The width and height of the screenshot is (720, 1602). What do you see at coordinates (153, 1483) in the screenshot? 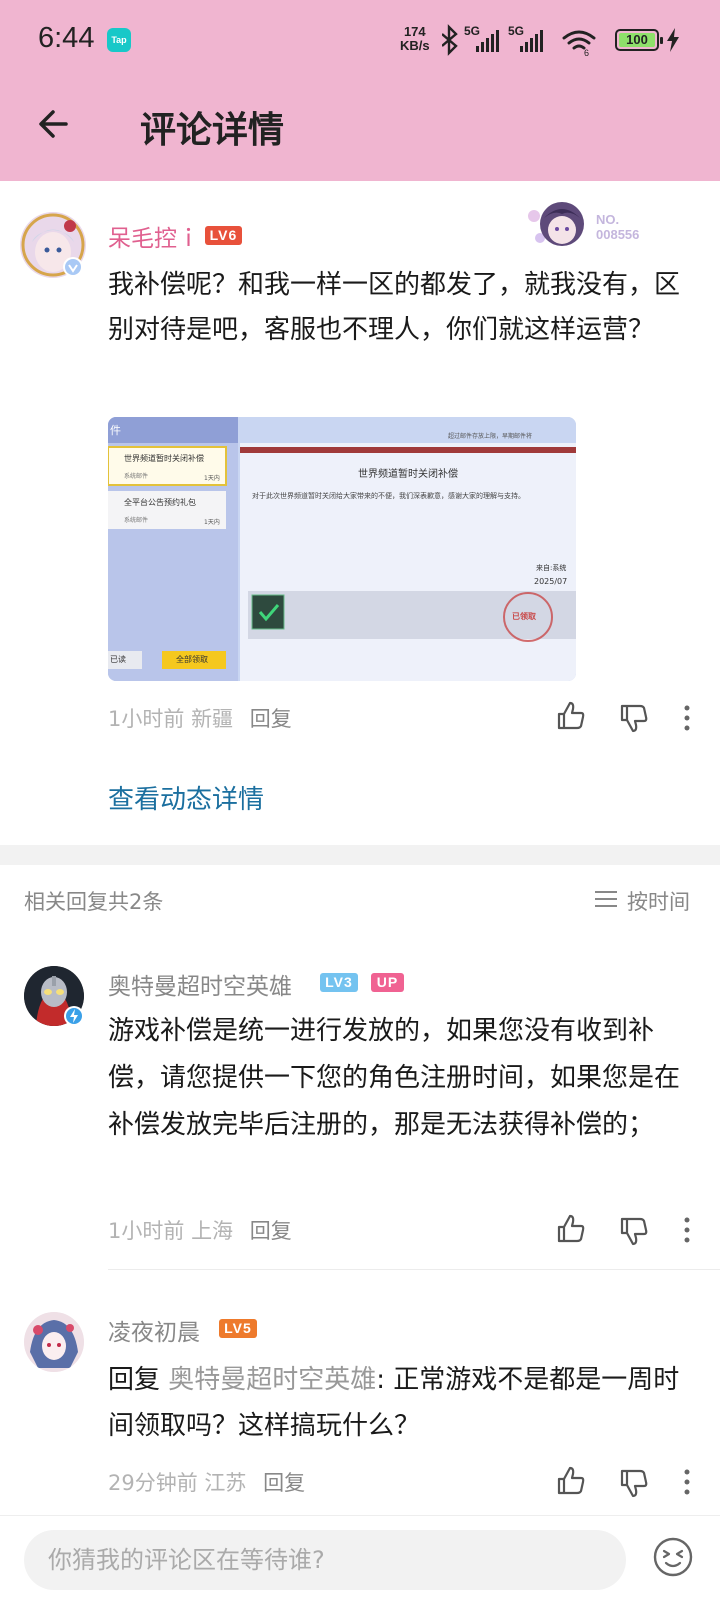
I see `comment-time: 29分钟前` at bounding box center [153, 1483].